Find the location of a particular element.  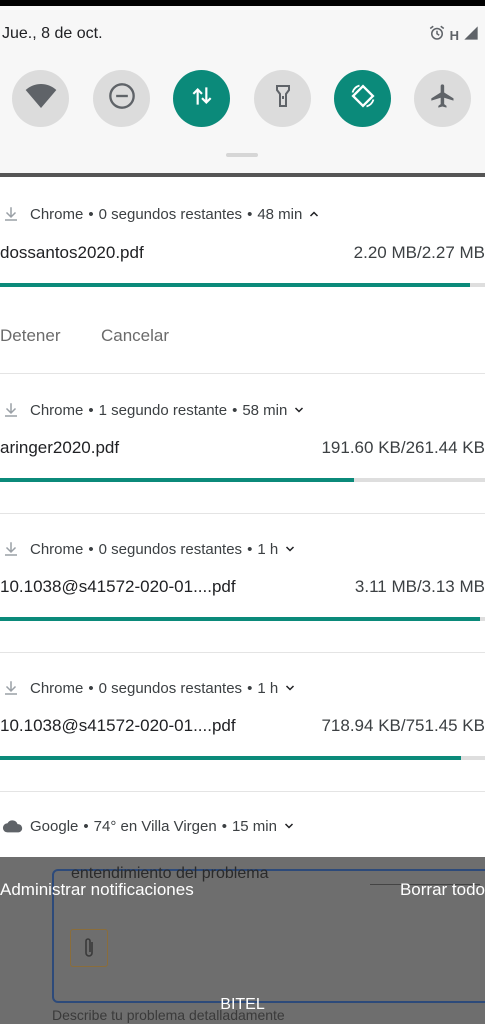

wifi-icon is located at coordinates (41, 98).